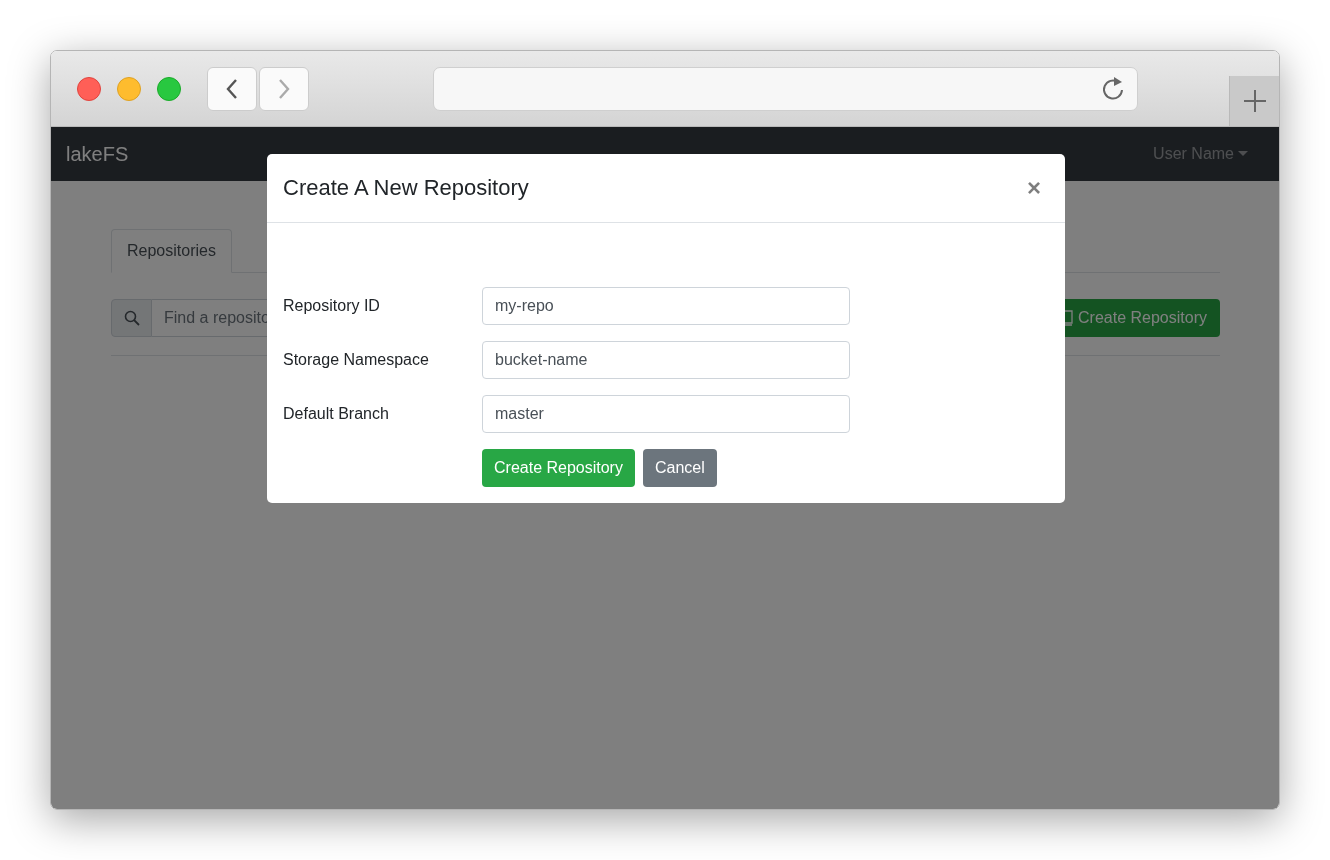 This screenshot has width=1330, height=860. What do you see at coordinates (1034, 188) in the screenshot?
I see `close-button: ×` at bounding box center [1034, 188].